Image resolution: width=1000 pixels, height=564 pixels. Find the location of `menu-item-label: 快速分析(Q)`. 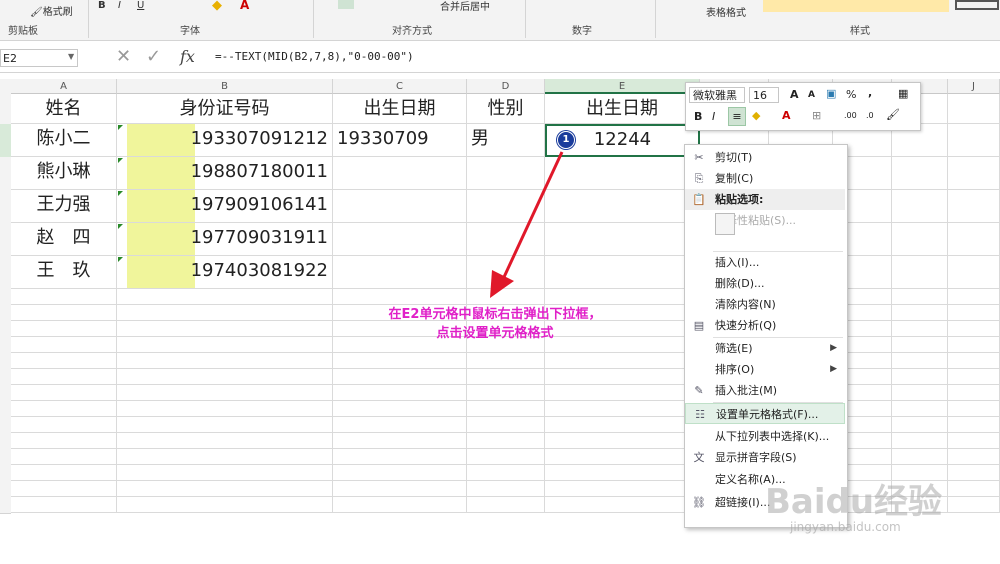

menu-item-label: 快速分析(Q) is located at coordinates (746, 325).